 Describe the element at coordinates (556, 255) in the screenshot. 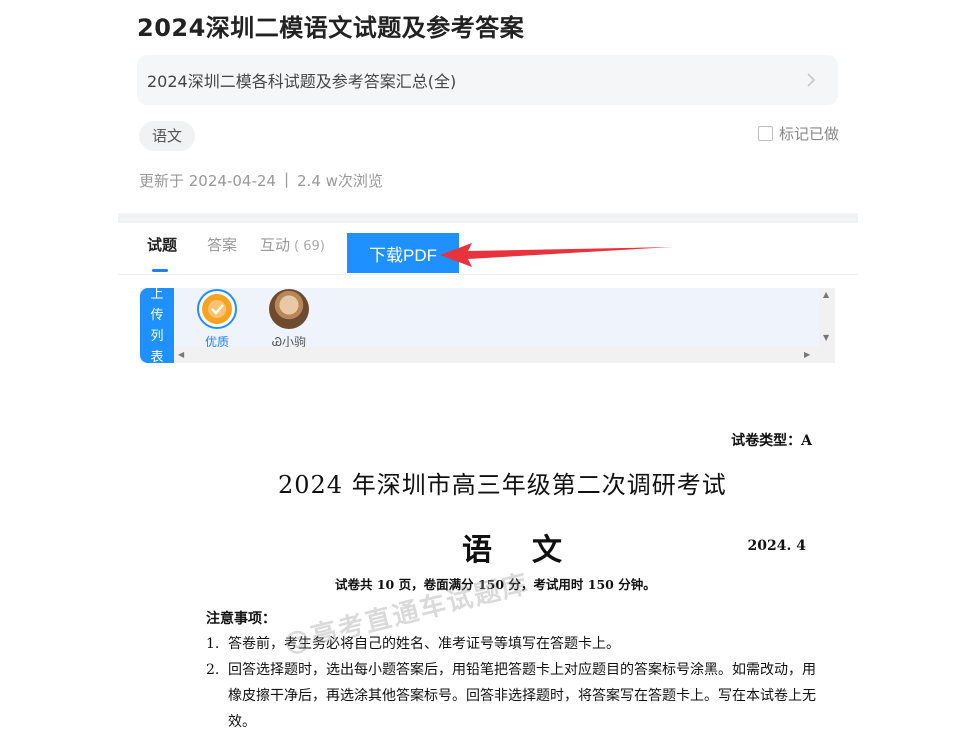

I see `red-arrow-annotation` at that location.